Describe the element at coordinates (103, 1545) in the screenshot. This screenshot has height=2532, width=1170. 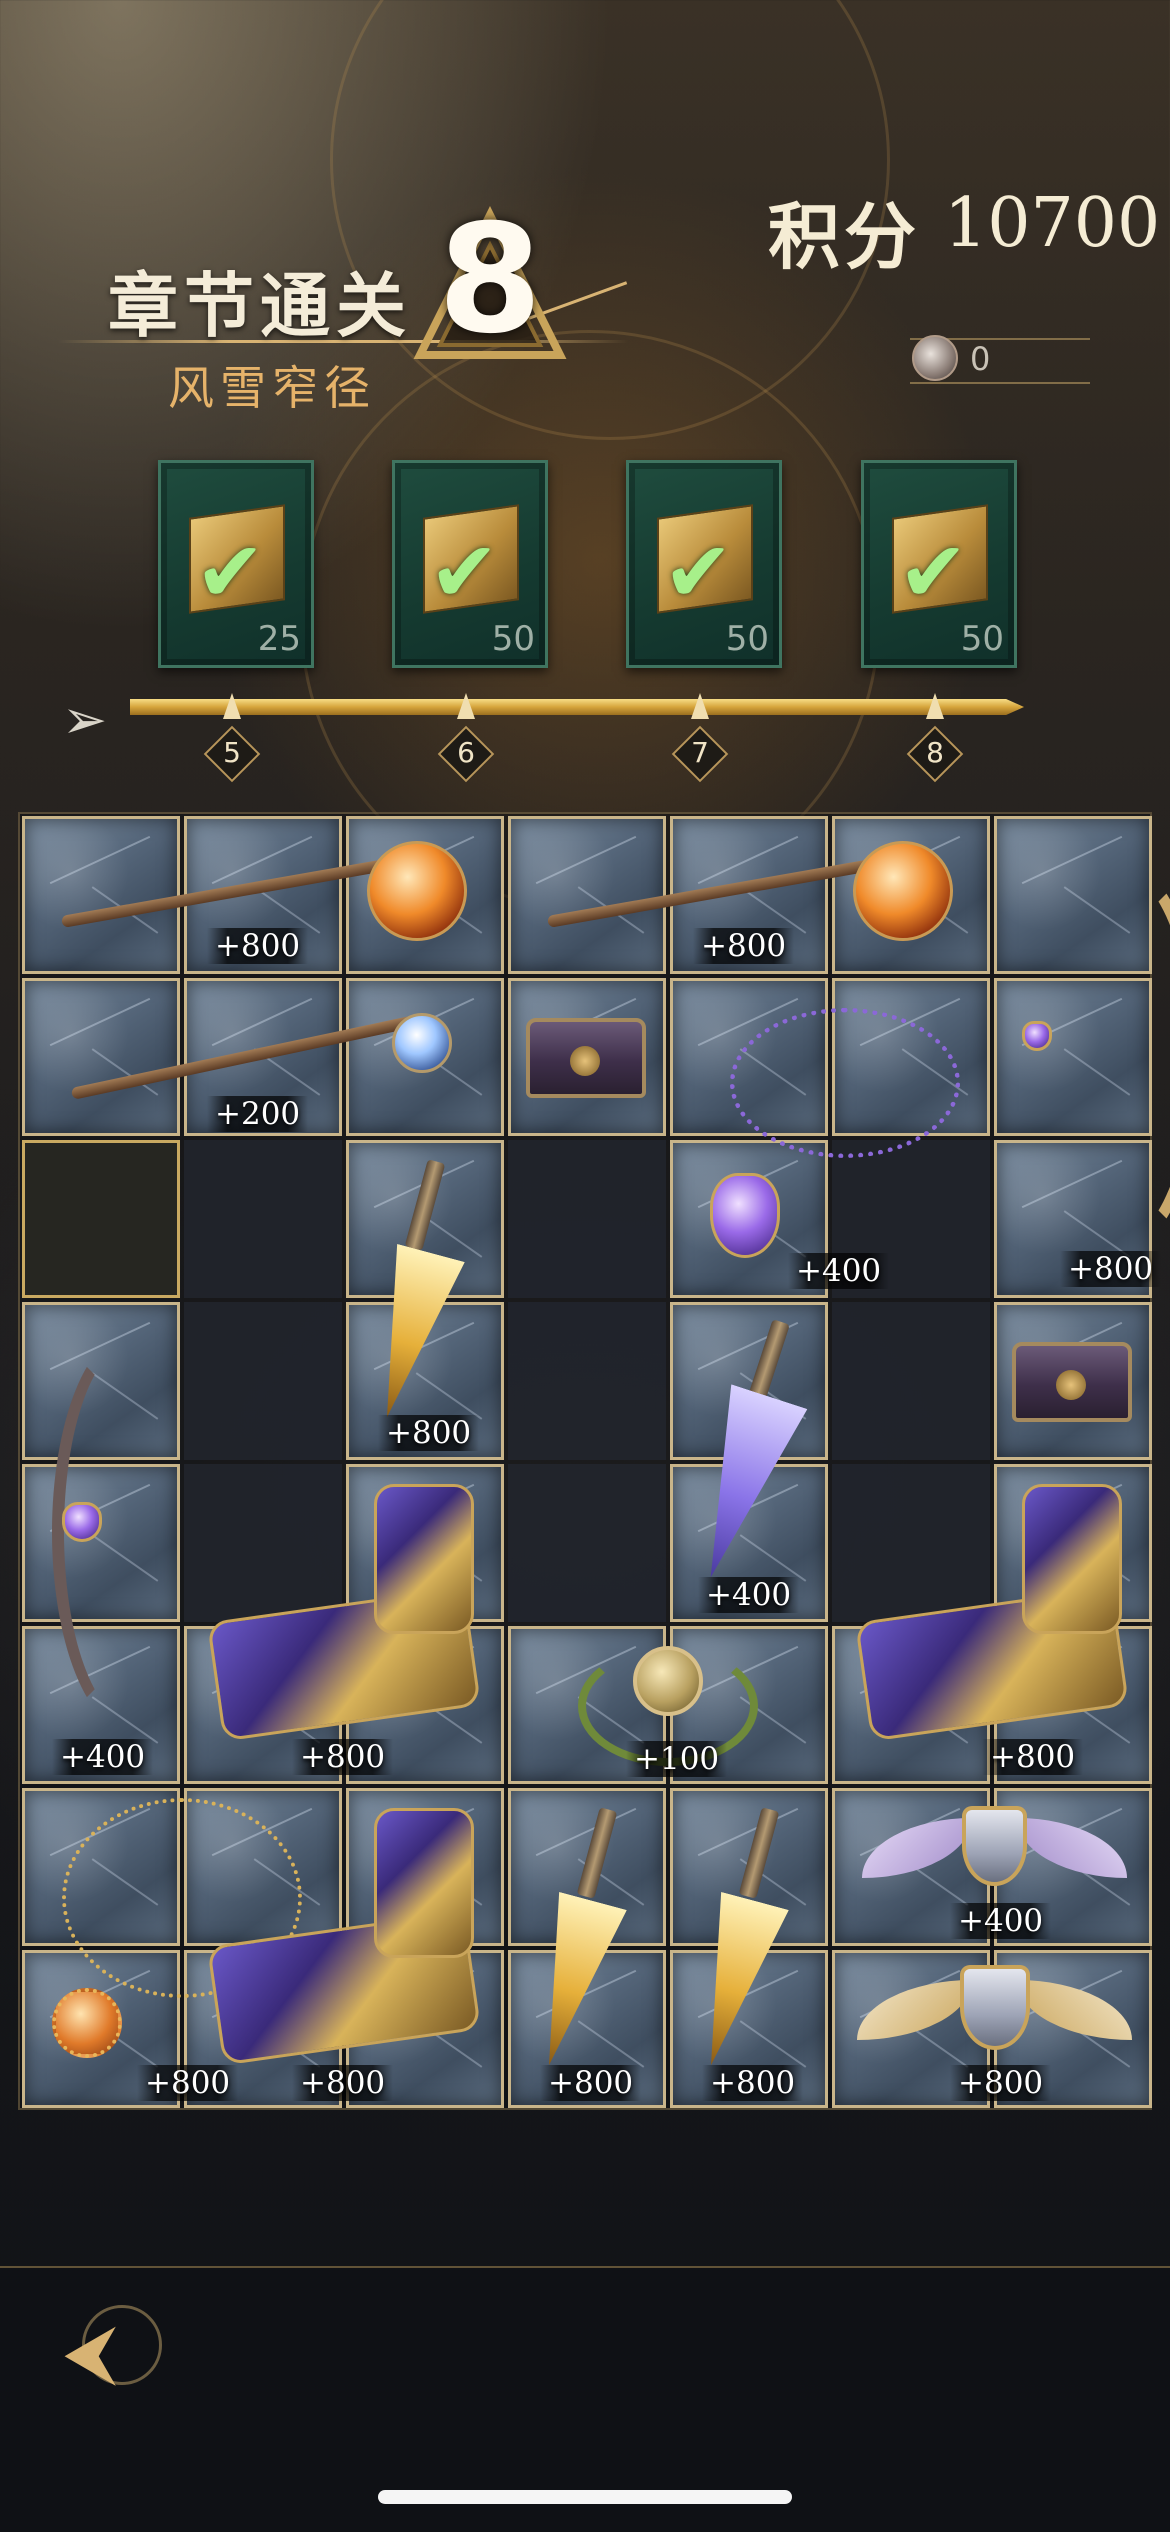
I see `dark-winged-bow: +400` at that location.